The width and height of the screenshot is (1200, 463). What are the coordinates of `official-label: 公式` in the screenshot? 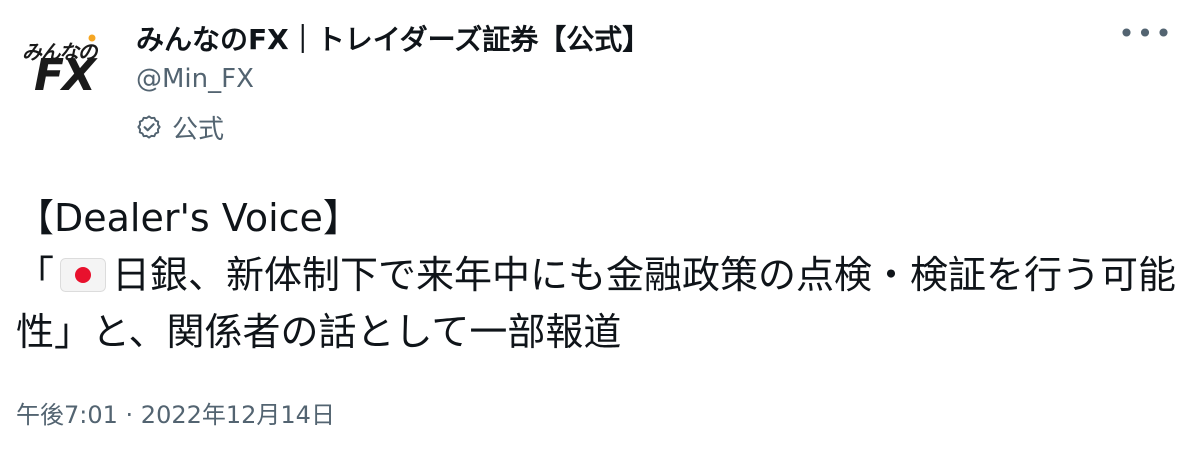 It's located at (198, 129).